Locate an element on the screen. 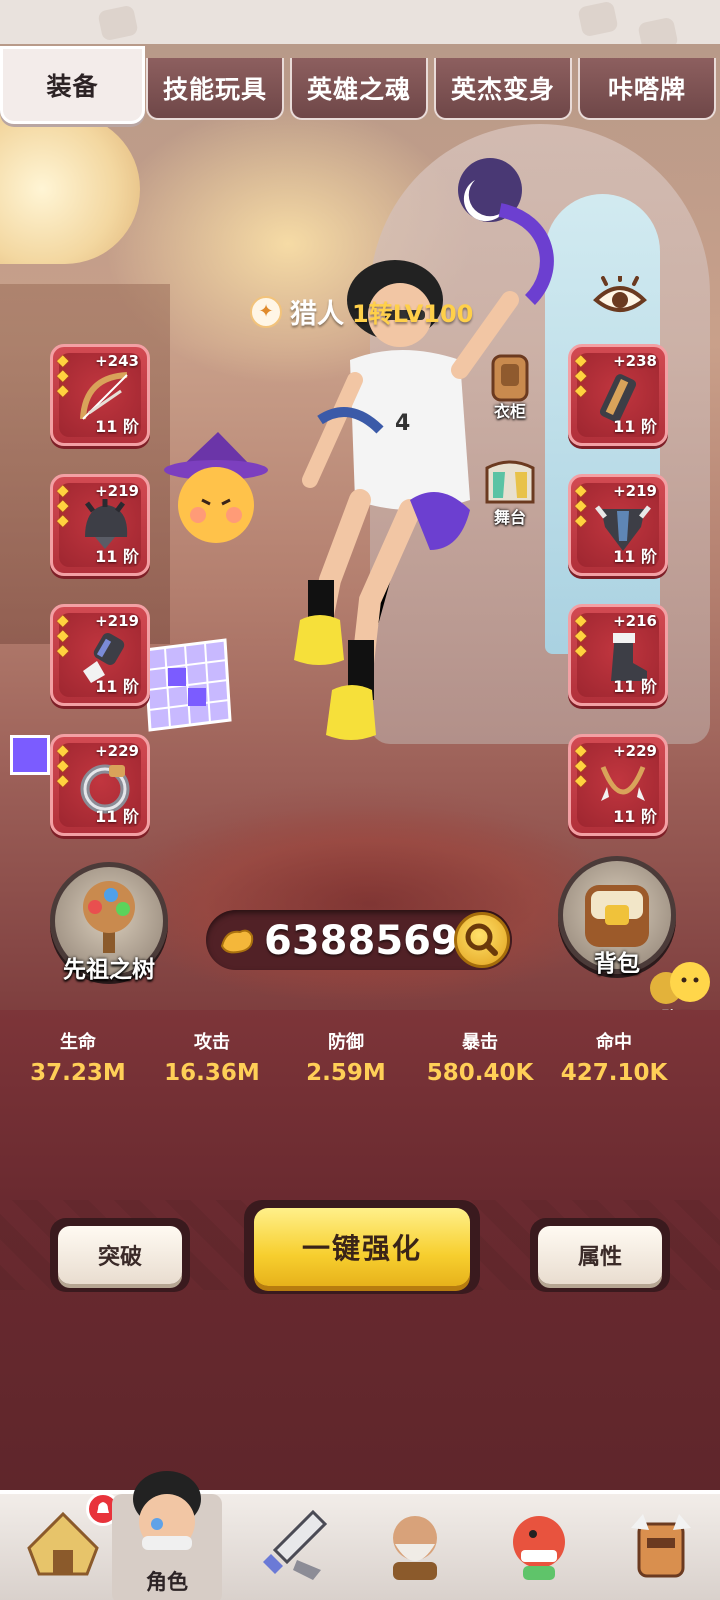  one-click-enhance-button: 一键强化 is located at coordinates (362, 1247).